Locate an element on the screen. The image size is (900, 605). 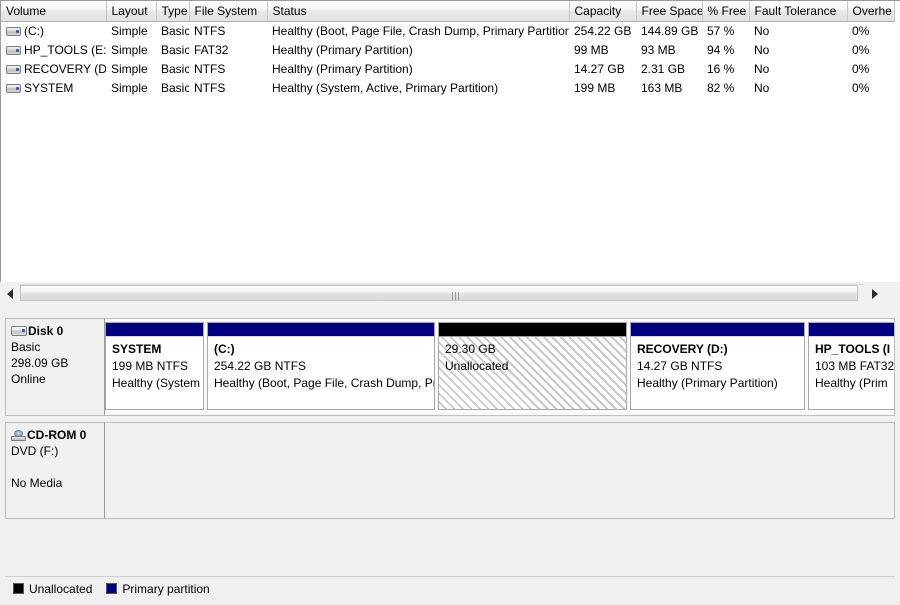
cell-percent-free: 16 % is located at coordinates (721, 68).